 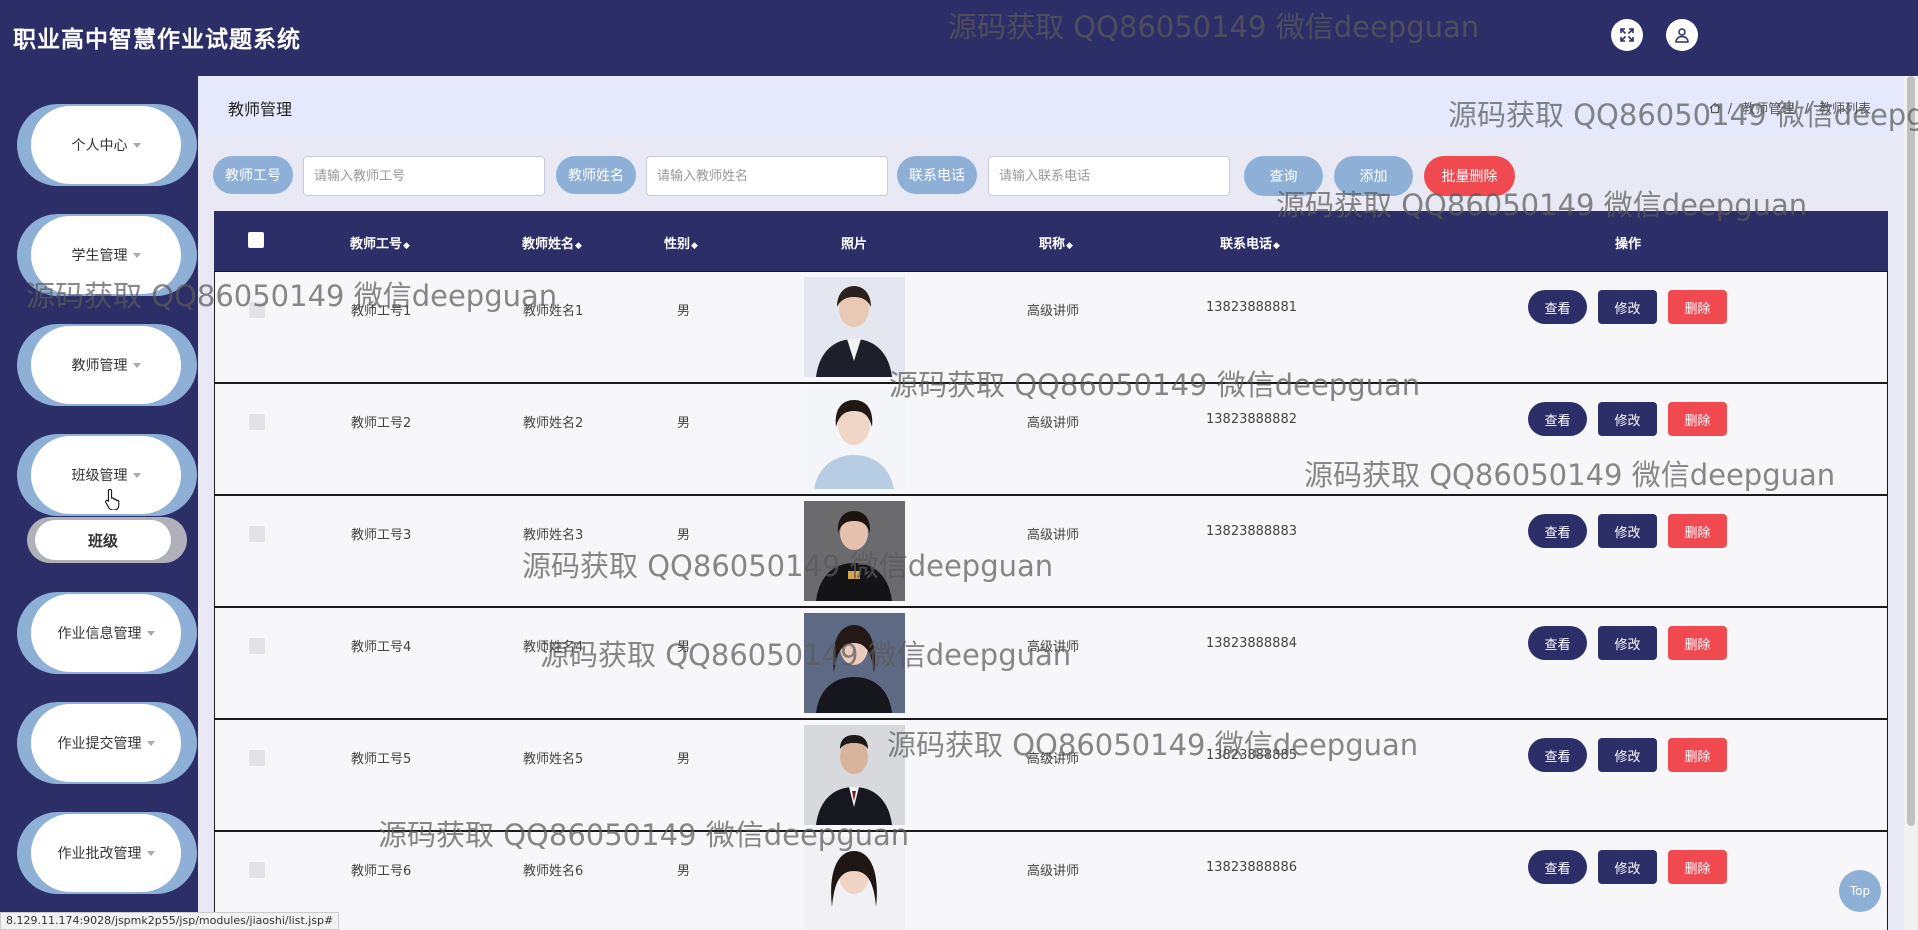 What do you see at coordinates (1251, 755) in the screenshot?
I see `cell-phone: 13823888885` at bounding box center [1251, 755].